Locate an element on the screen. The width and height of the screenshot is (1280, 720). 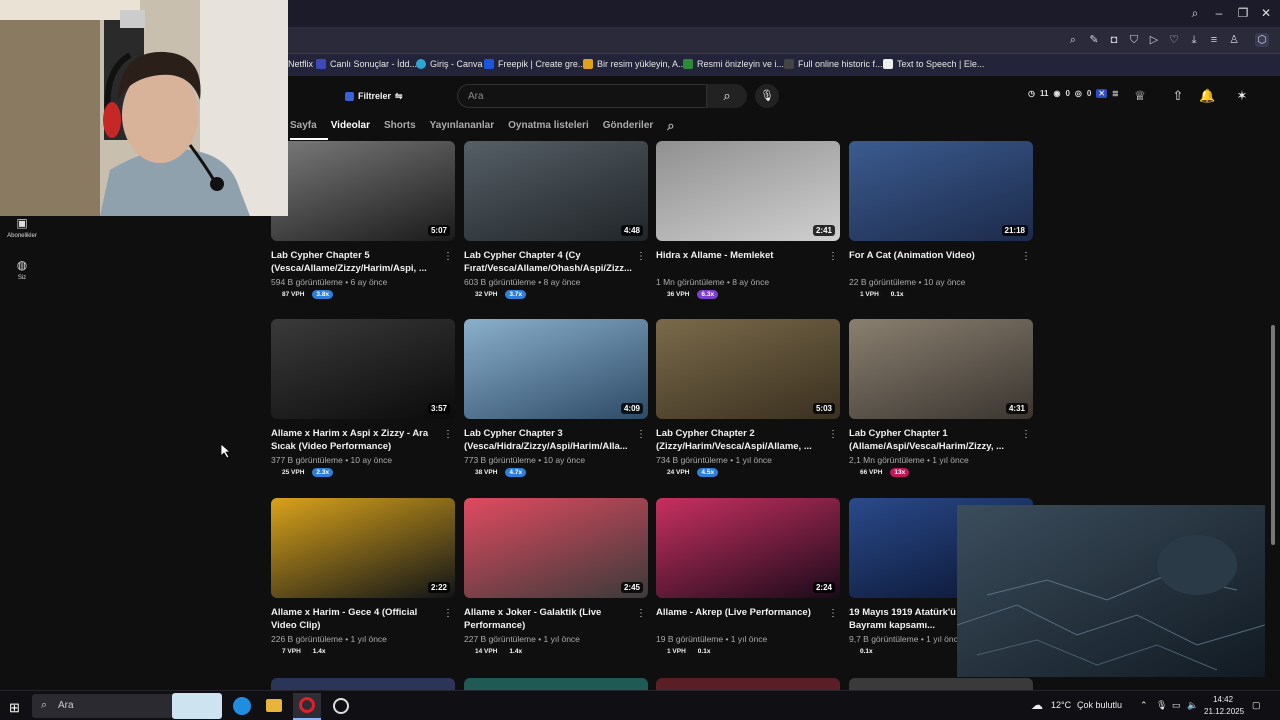
search-input: Ara is located at coordinates (582, 96).